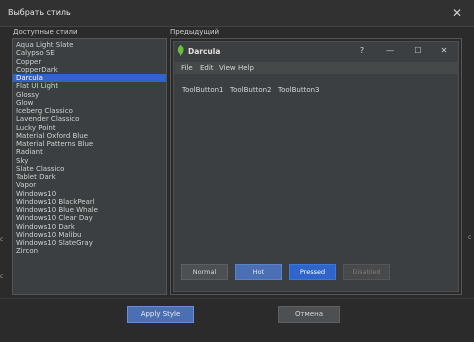 This screenshot has width=474, height=342. I want to click on style-list-item: Windows10 SlateGray, so click(89, 243).